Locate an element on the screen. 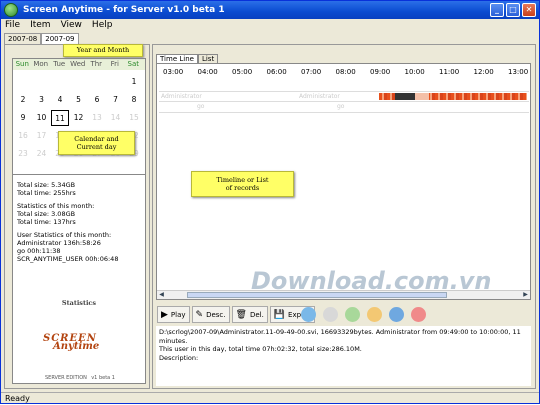  day-header: Thr is located at coordinates (96, 64).